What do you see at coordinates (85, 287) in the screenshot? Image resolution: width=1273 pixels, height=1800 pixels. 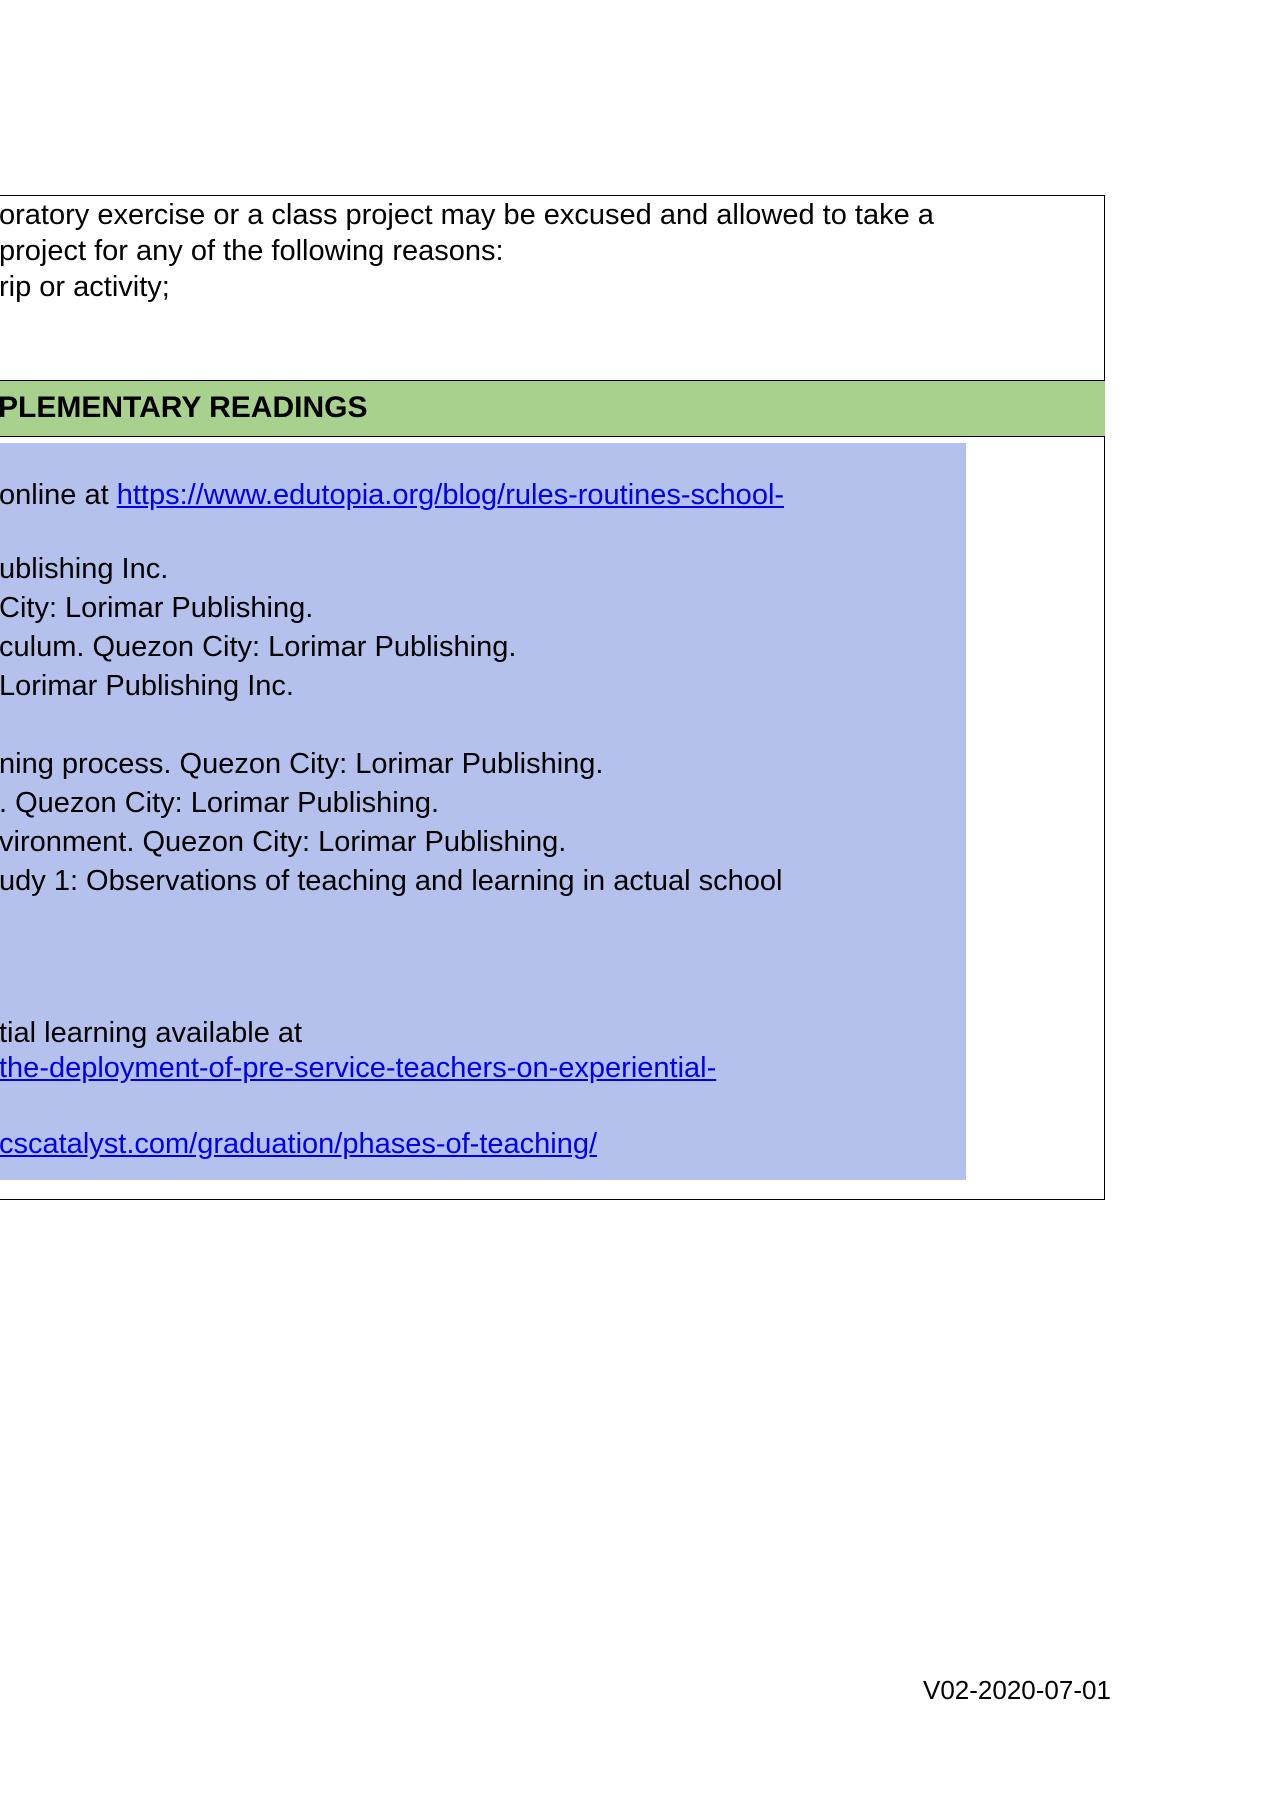 I see `policy-line-3: rip or activity;` at bounding box center [85, 287].